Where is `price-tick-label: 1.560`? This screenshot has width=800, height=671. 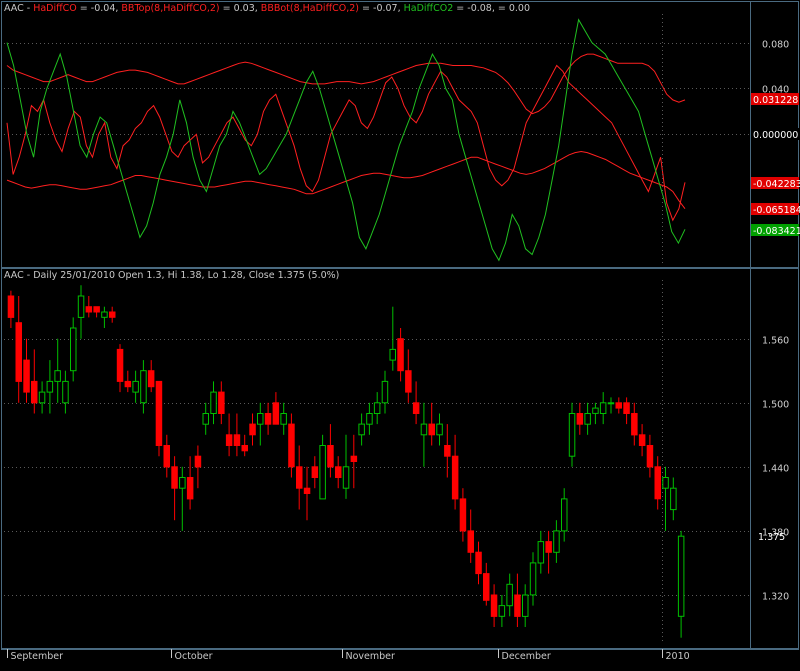 price-tick-label: 1.560 is located at coordinates (775, 341).